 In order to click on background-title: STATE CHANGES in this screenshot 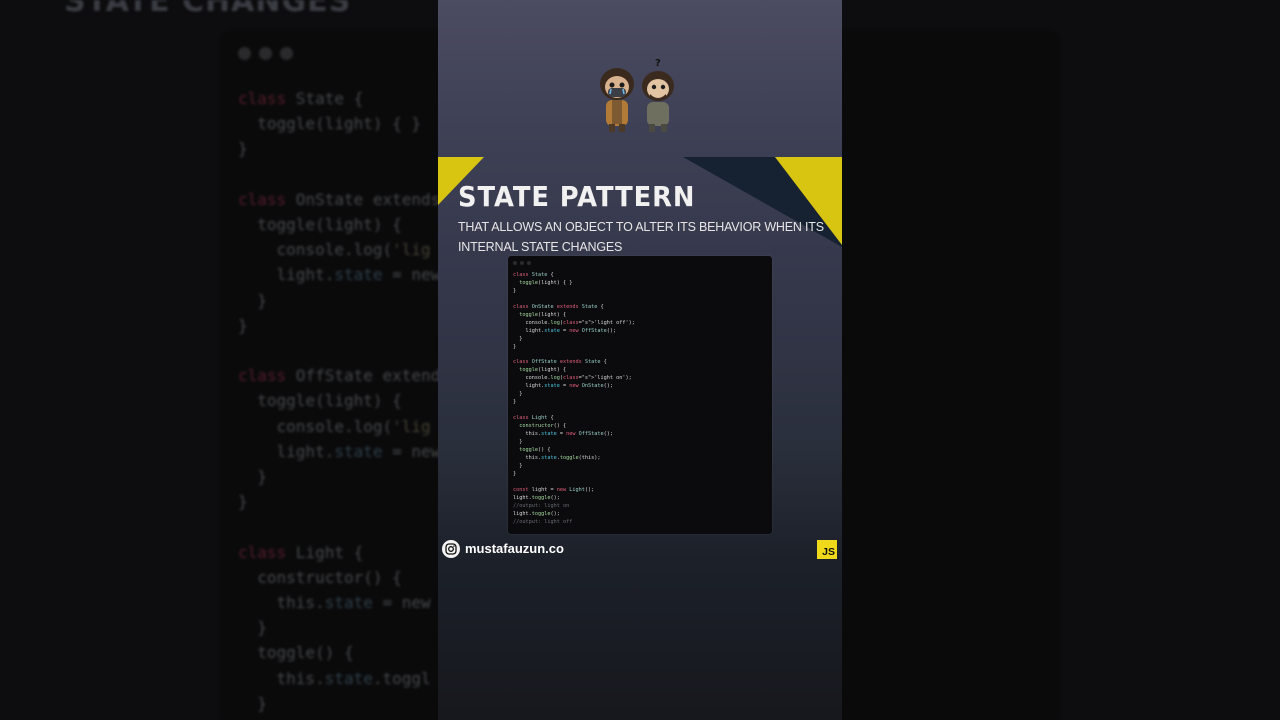, I will do `click(208, 9)`.